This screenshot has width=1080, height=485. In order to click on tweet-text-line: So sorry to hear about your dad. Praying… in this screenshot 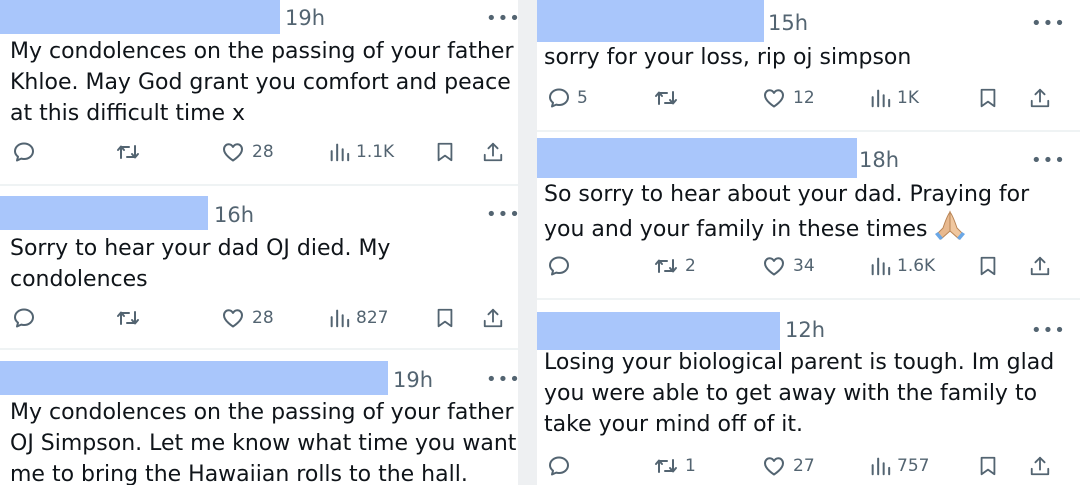, I will do `click(787, 194)`.